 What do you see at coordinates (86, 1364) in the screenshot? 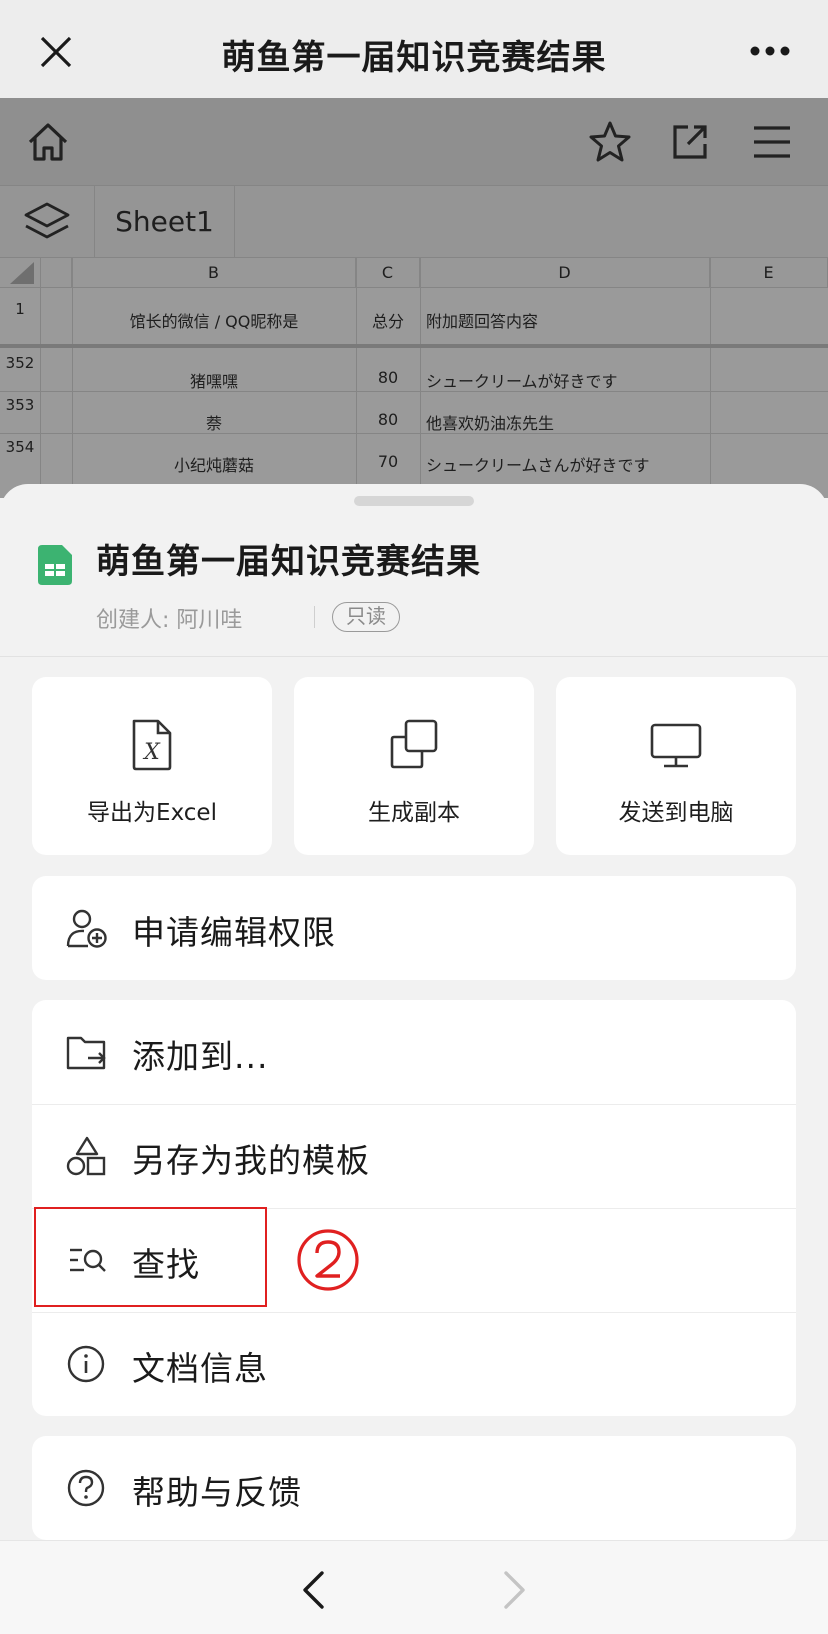
I see `info-icon` at bounding box center [86, 1364].